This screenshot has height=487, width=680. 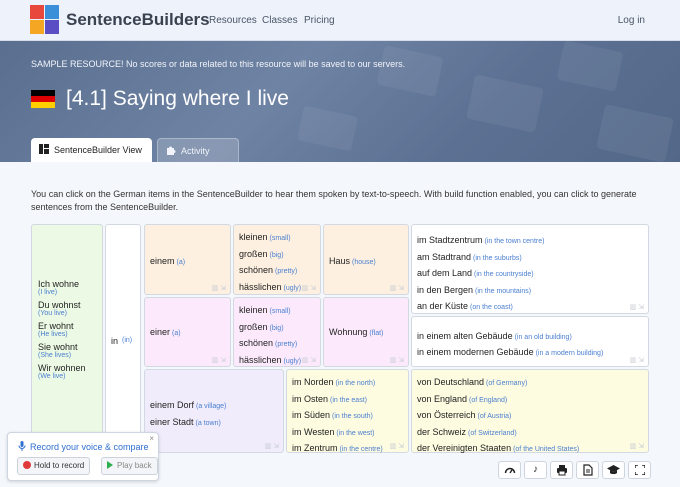 I want to click on tab-sentencebuilder-view: SentenceBuilder View, so click(x=91, y=150).